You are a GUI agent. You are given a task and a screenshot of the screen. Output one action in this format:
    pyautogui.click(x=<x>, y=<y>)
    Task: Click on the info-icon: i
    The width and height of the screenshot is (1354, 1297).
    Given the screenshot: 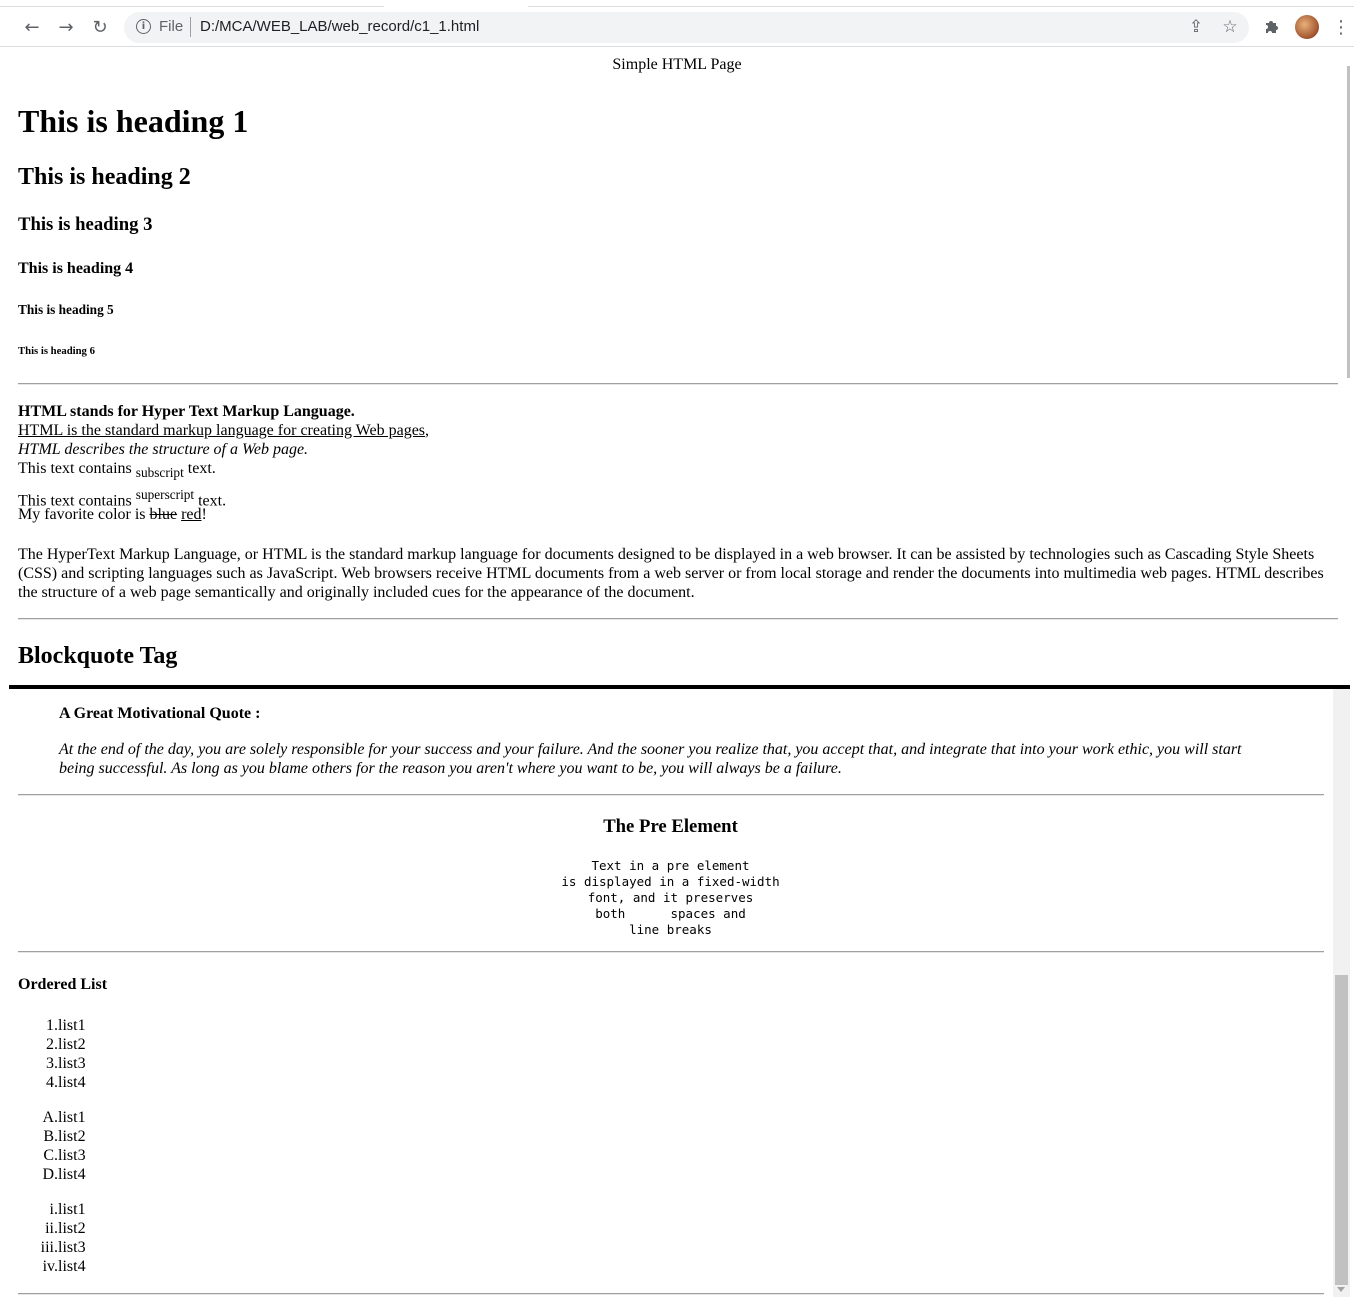 What is the action you would take?
    pyautogui.click(x=143, y=26)
    